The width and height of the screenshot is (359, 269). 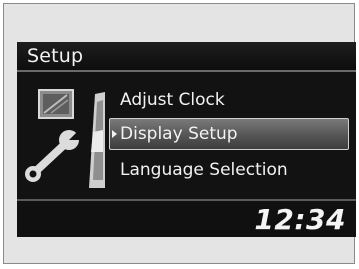 I want to click on screen-footer: 12:34, so click(x=186, y=218).